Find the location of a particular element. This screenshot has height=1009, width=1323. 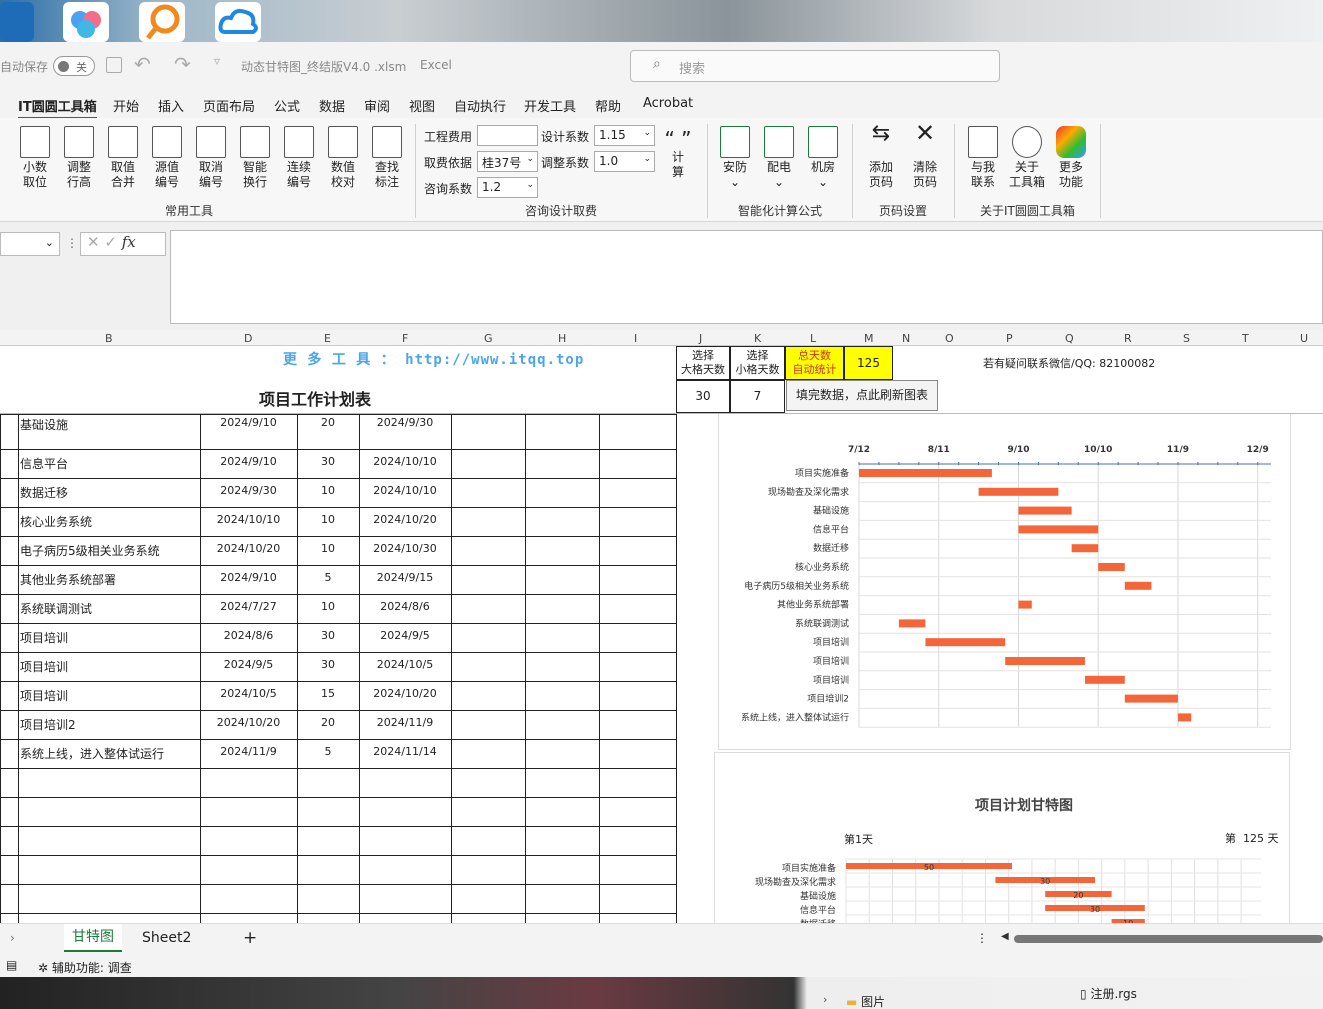

start-date-cell: 2024/10/10 is located at coordinates (248, 519).